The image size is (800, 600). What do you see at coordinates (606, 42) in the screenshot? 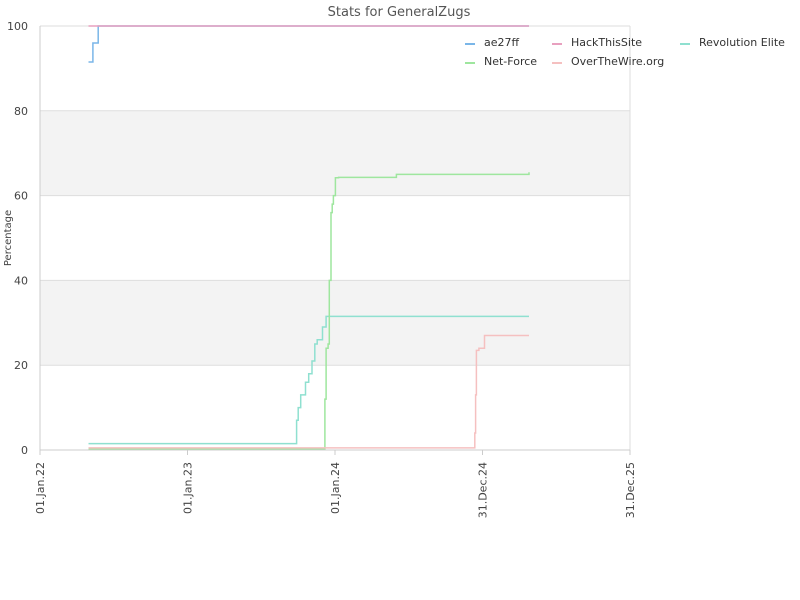
I see `legend-label: HackThisSite` at bounding box center [606, 42].